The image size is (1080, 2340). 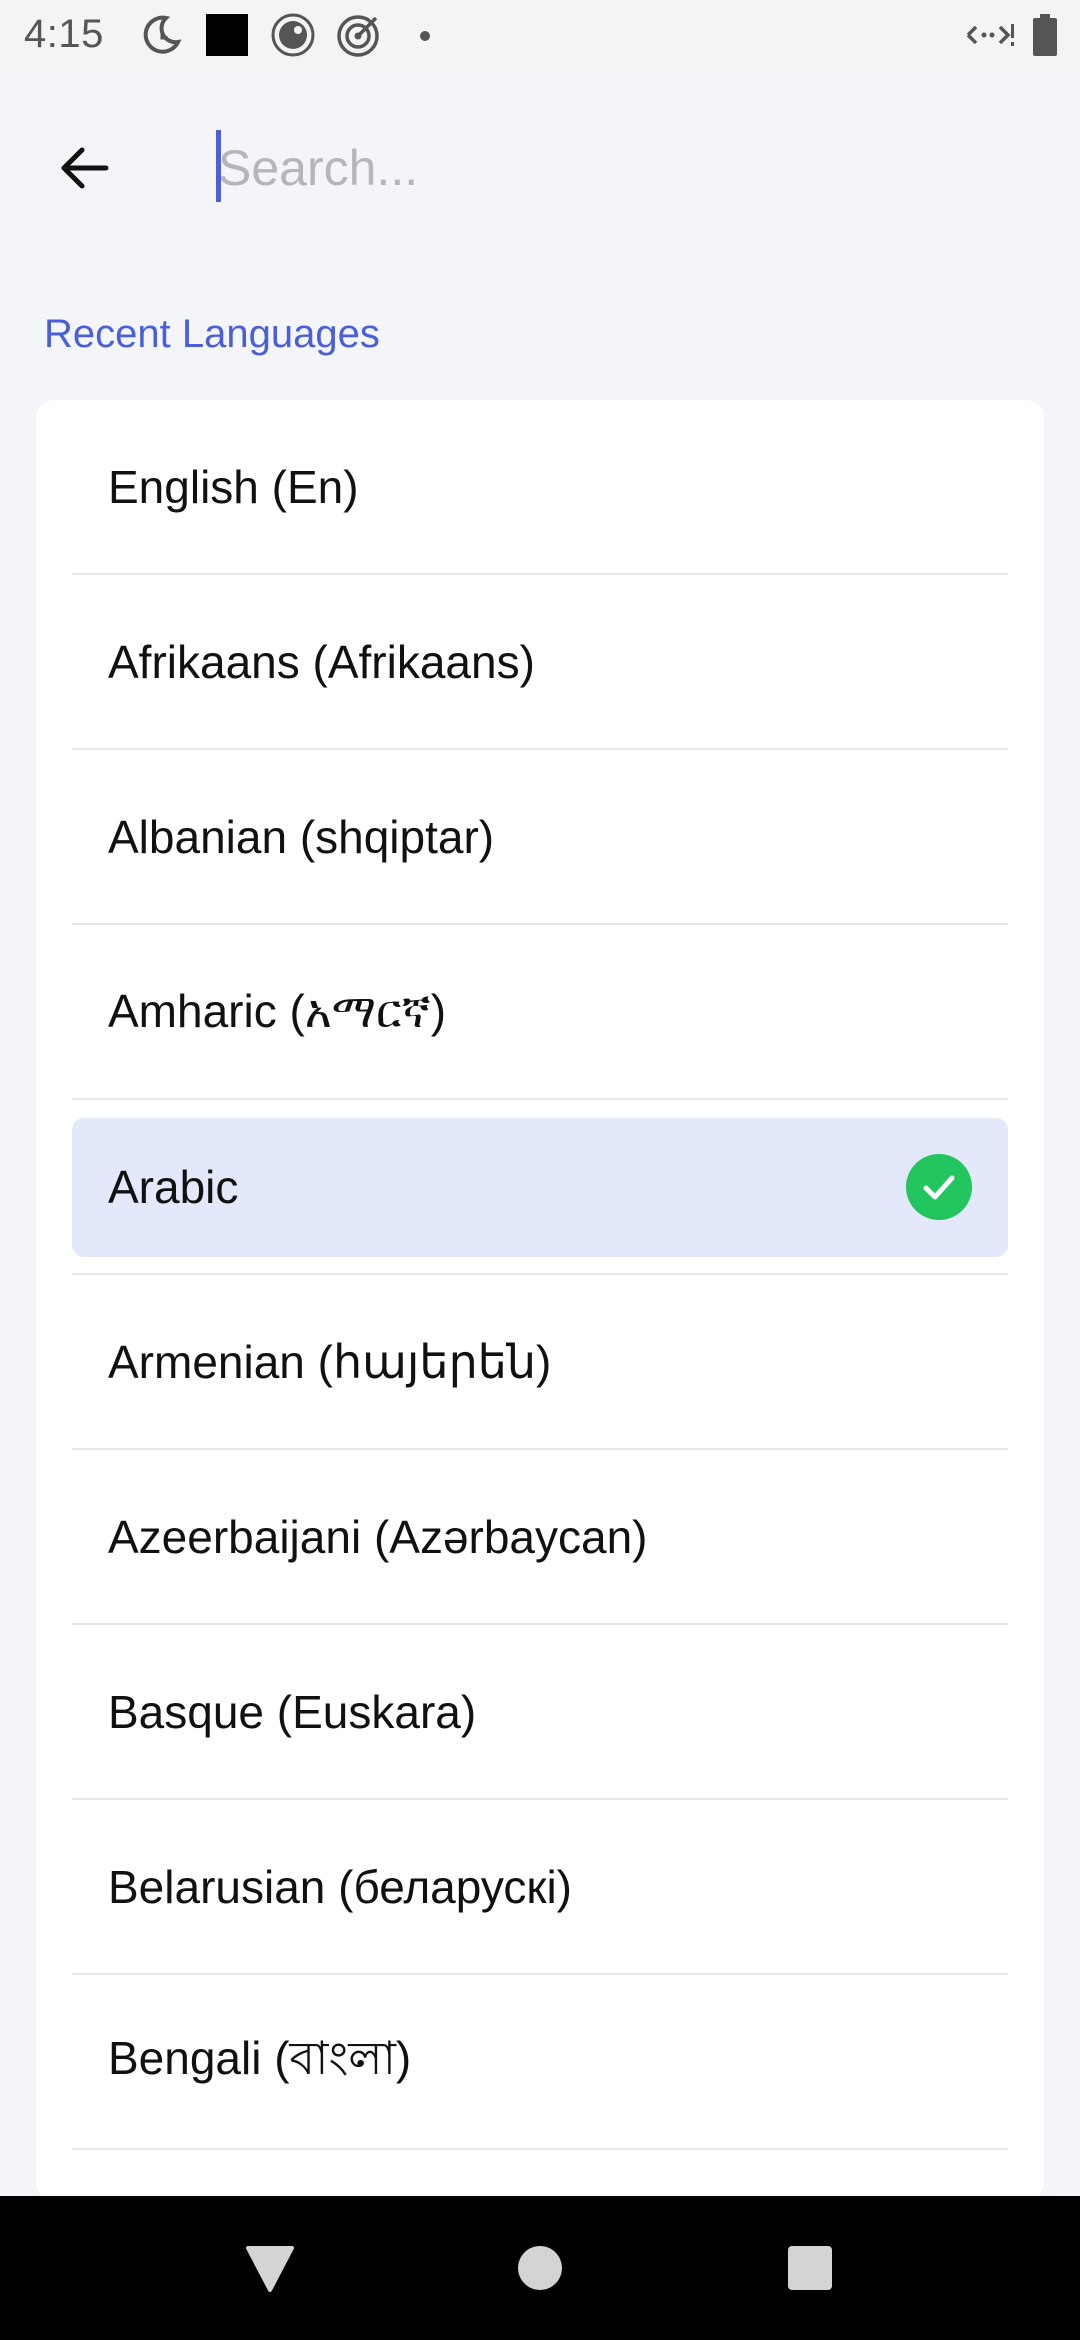 I want to click on language-item-azerbaijani: Azeerbaijani (Azərbaycan), so click(x=540, y=1537).